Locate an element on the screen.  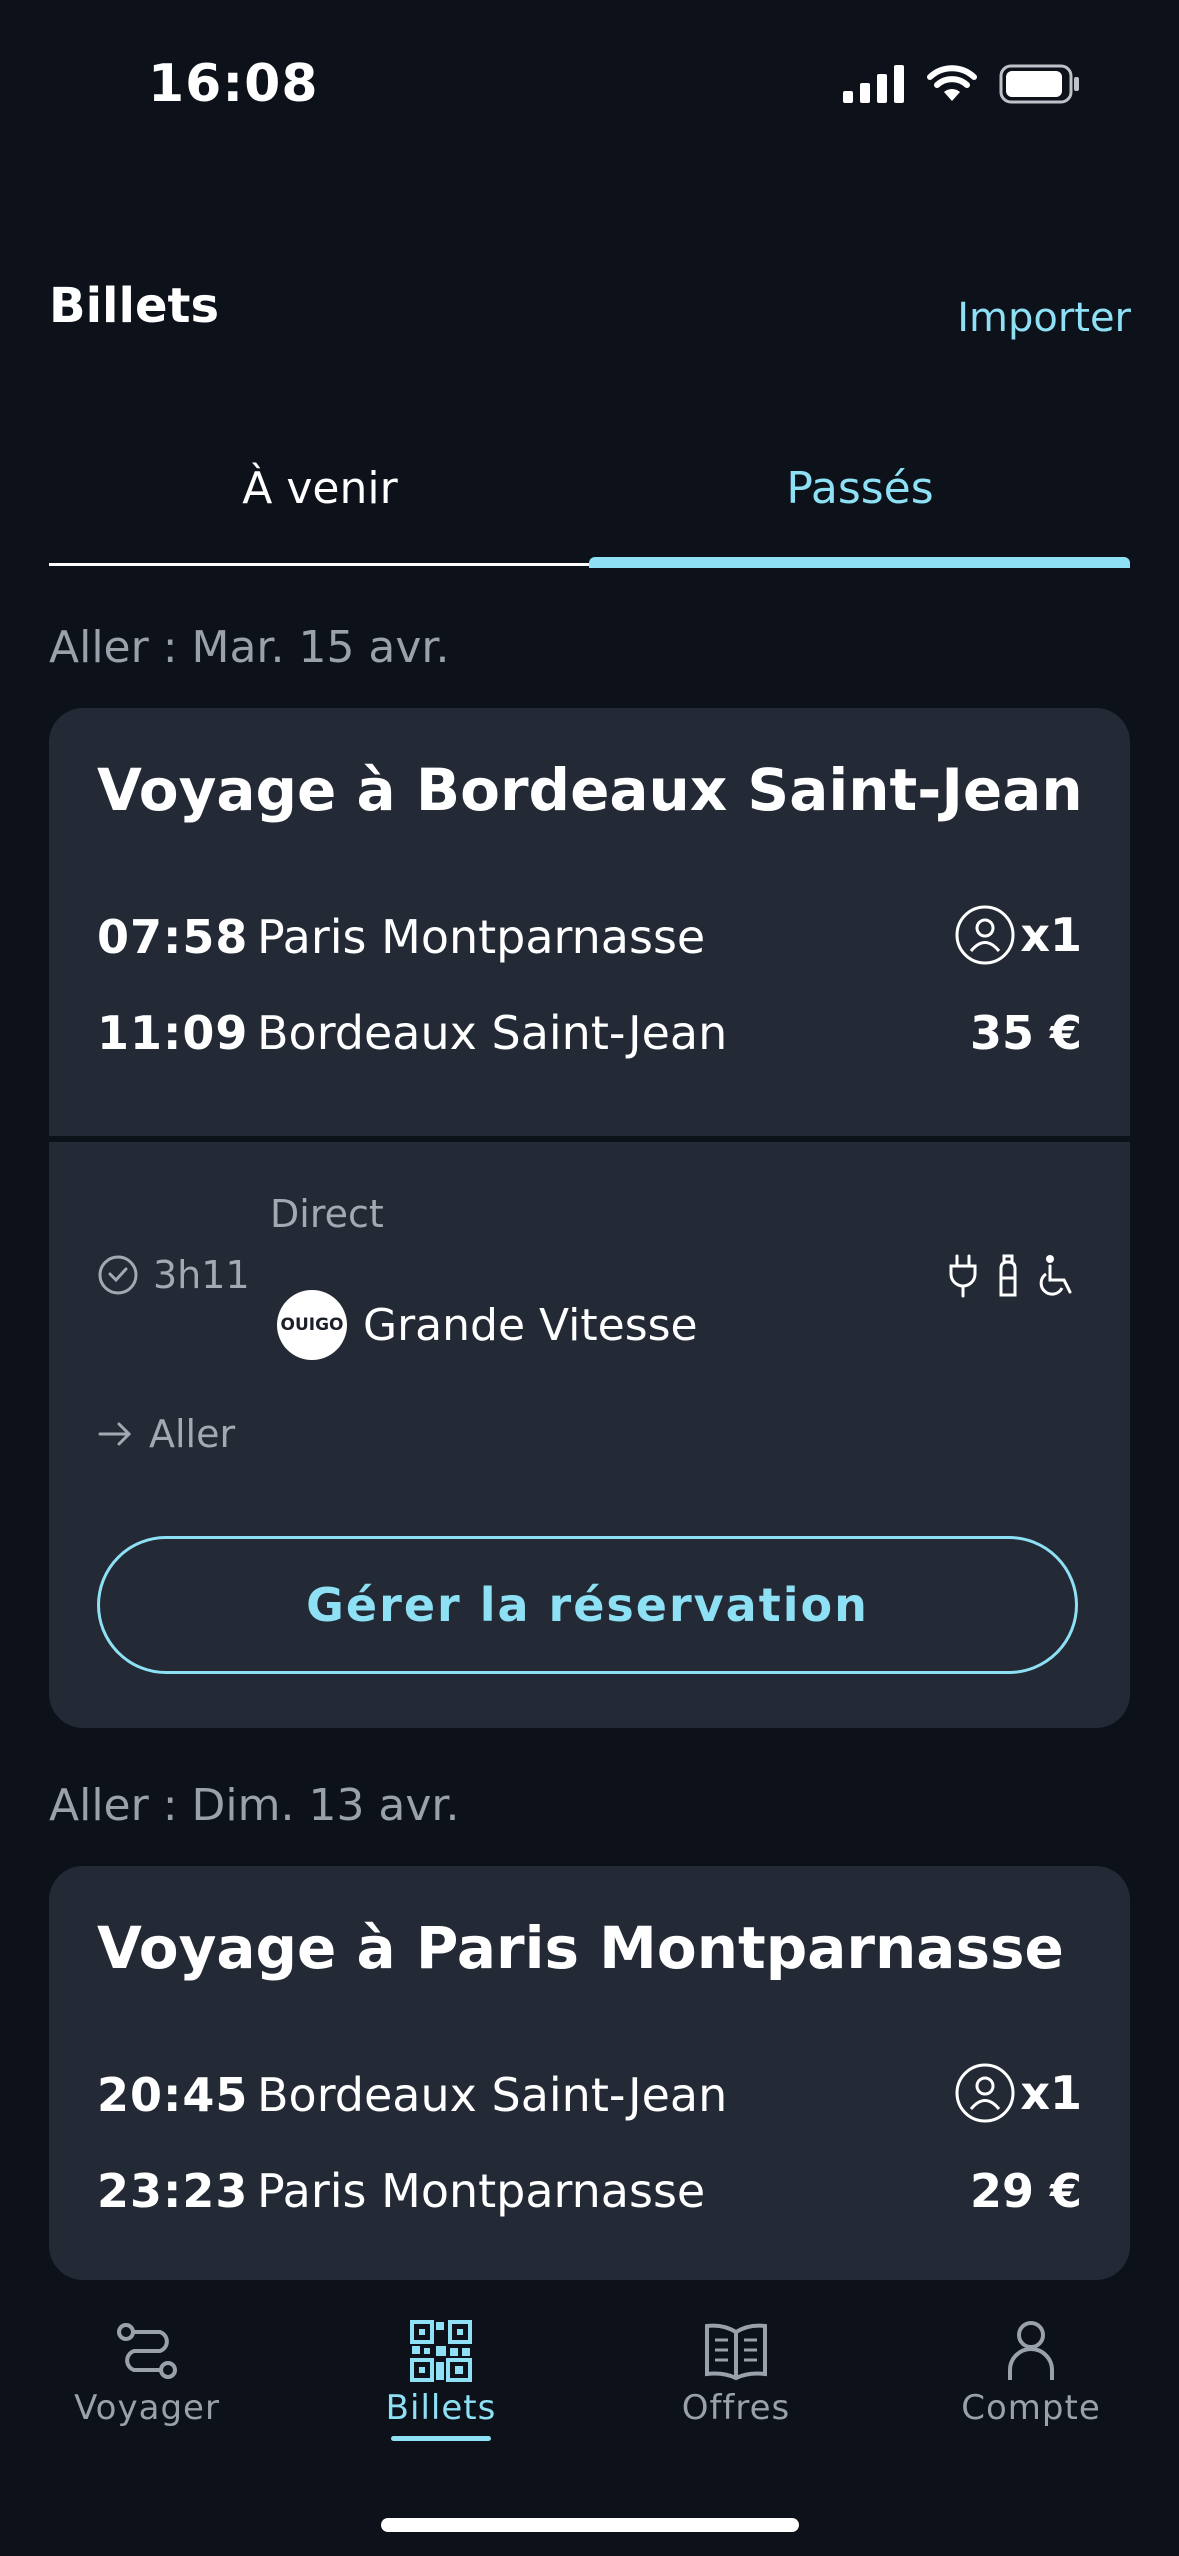
ouigo-logo: OUIGO is located at coordinates (312, 1325).